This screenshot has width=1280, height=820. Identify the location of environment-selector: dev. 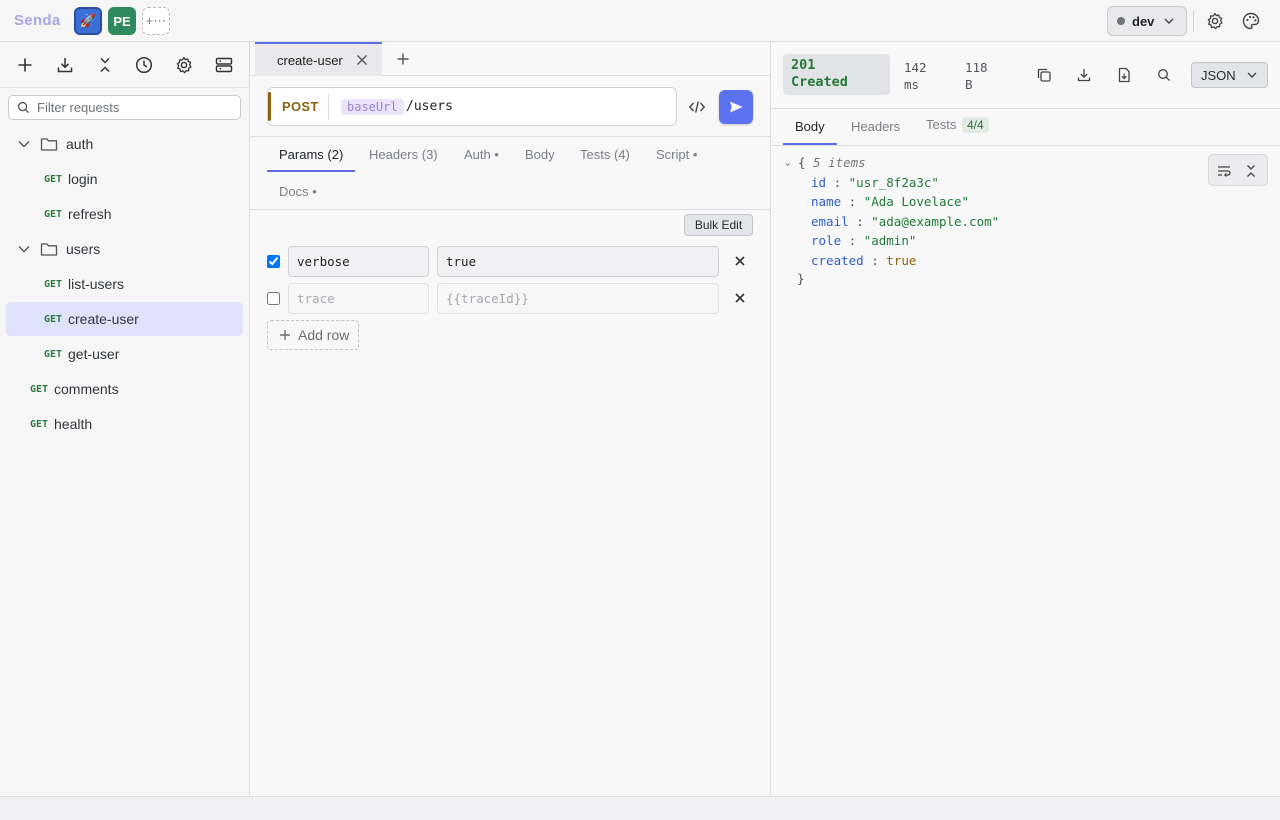
(1147, 21).